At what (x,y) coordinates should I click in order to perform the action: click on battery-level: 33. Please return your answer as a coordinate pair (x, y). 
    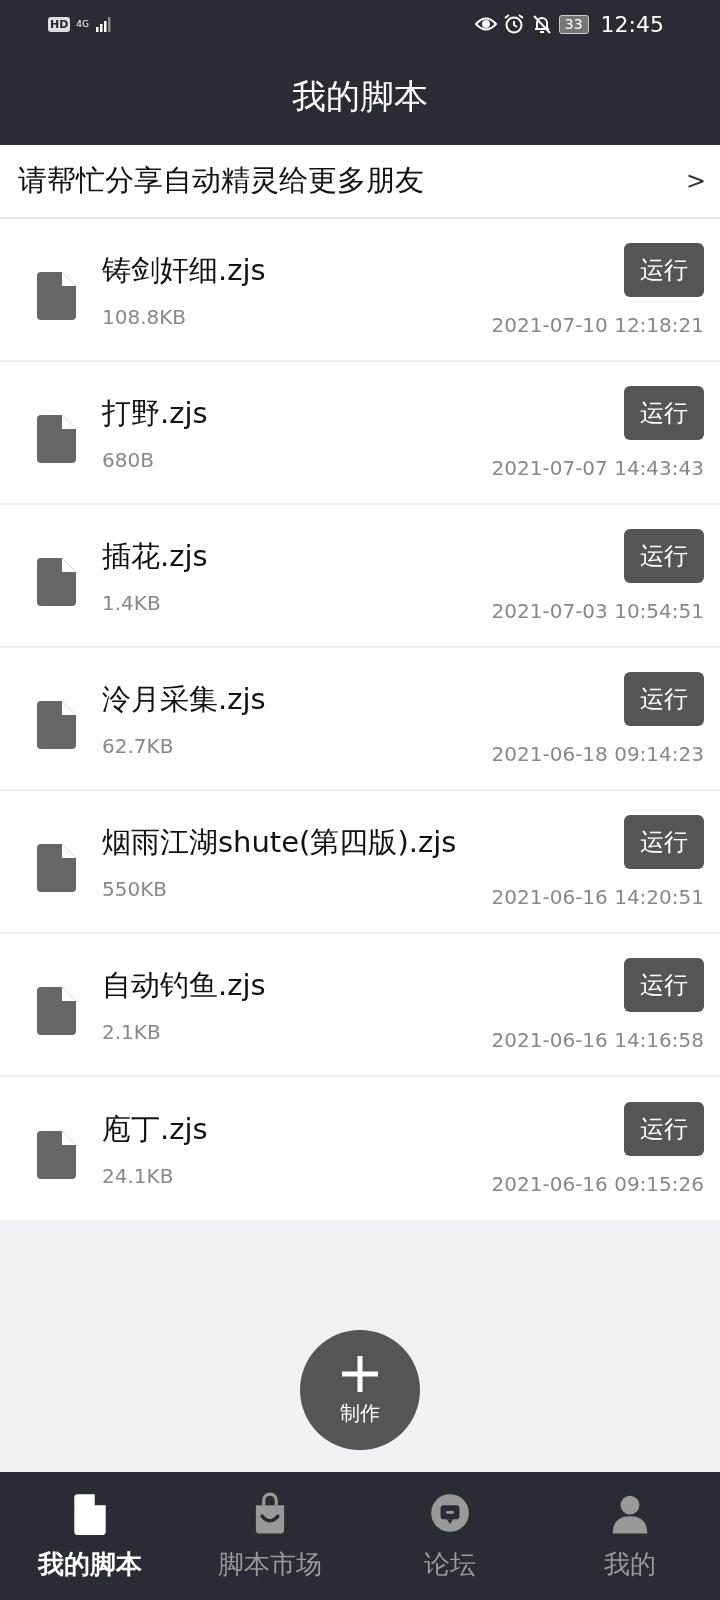
    Looking at the image, I should click on (573, 24).